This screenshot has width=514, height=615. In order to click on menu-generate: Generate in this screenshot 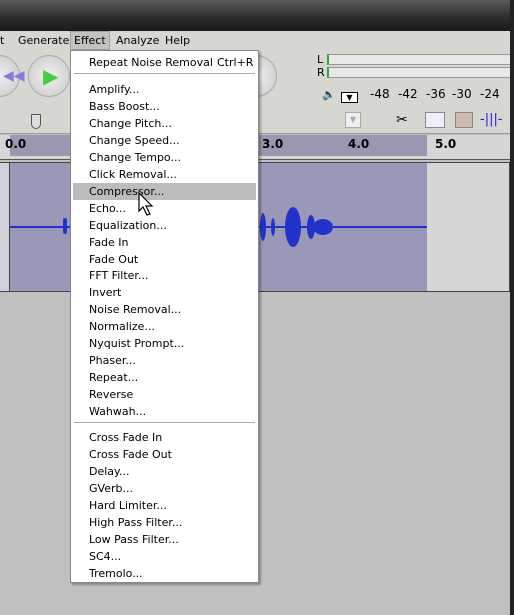, I will do `click(43, 40)`.